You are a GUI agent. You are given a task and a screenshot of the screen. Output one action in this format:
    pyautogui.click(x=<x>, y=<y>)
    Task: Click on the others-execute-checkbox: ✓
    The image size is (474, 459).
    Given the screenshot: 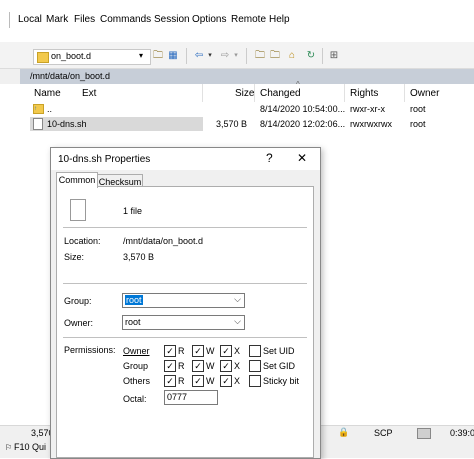 What is the action you would take?
    pyautogui.click(x=226, y=381)
    